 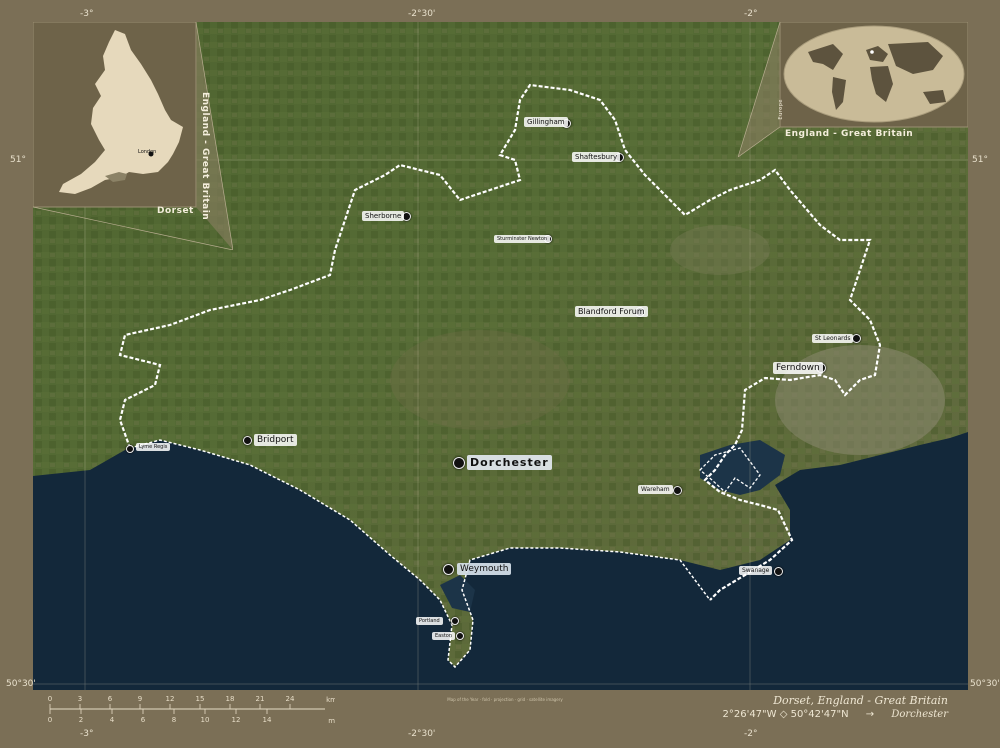 I want to click on downland-patch, so click(x=480, y=380).